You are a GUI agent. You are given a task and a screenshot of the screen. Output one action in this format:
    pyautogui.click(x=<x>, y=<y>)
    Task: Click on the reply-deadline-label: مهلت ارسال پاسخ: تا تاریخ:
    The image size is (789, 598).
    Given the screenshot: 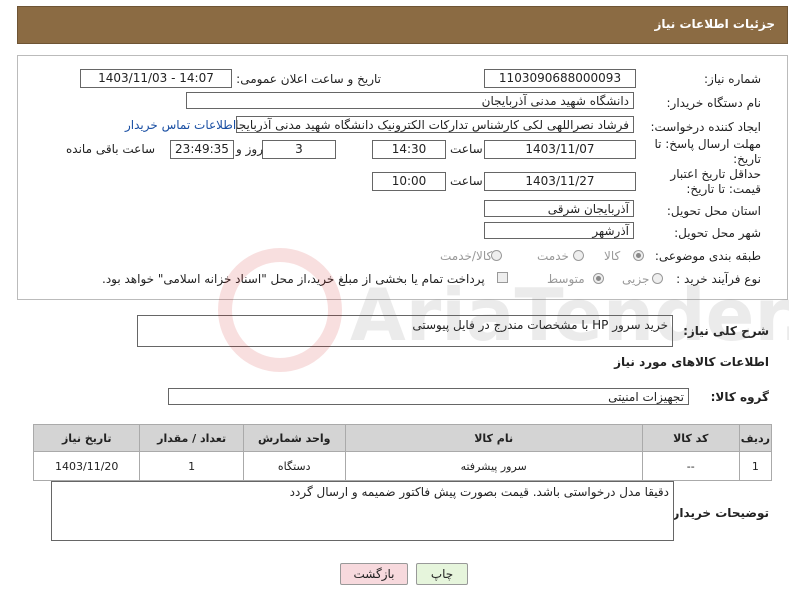 What is the action you would take?
    pyautogui.click(x=707, y=151)
    